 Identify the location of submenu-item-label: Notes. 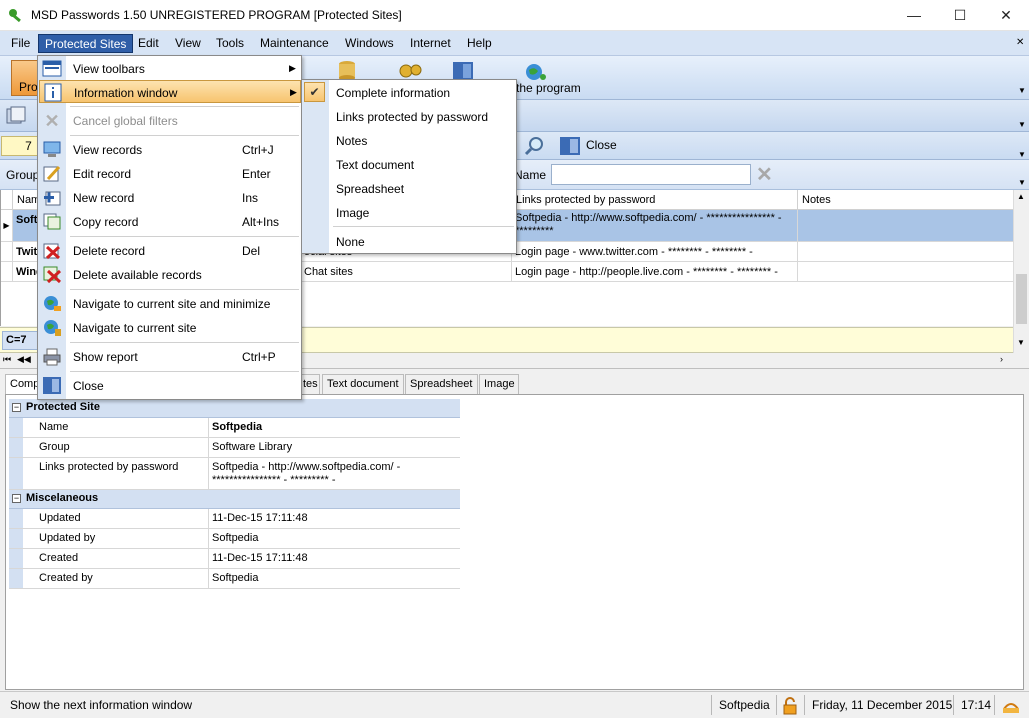
(352, 141).